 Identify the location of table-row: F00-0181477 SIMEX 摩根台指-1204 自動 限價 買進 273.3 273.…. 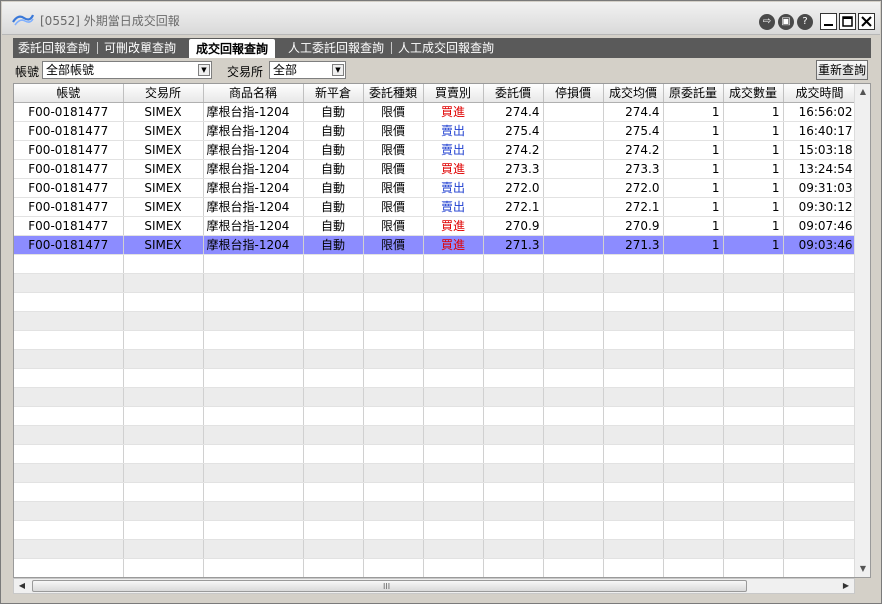
(435, 169).